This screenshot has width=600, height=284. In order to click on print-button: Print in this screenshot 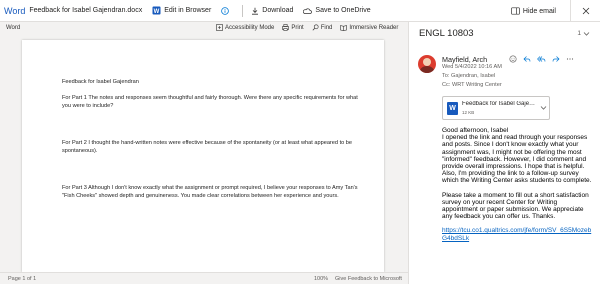, I will do `click(293, 27)`.